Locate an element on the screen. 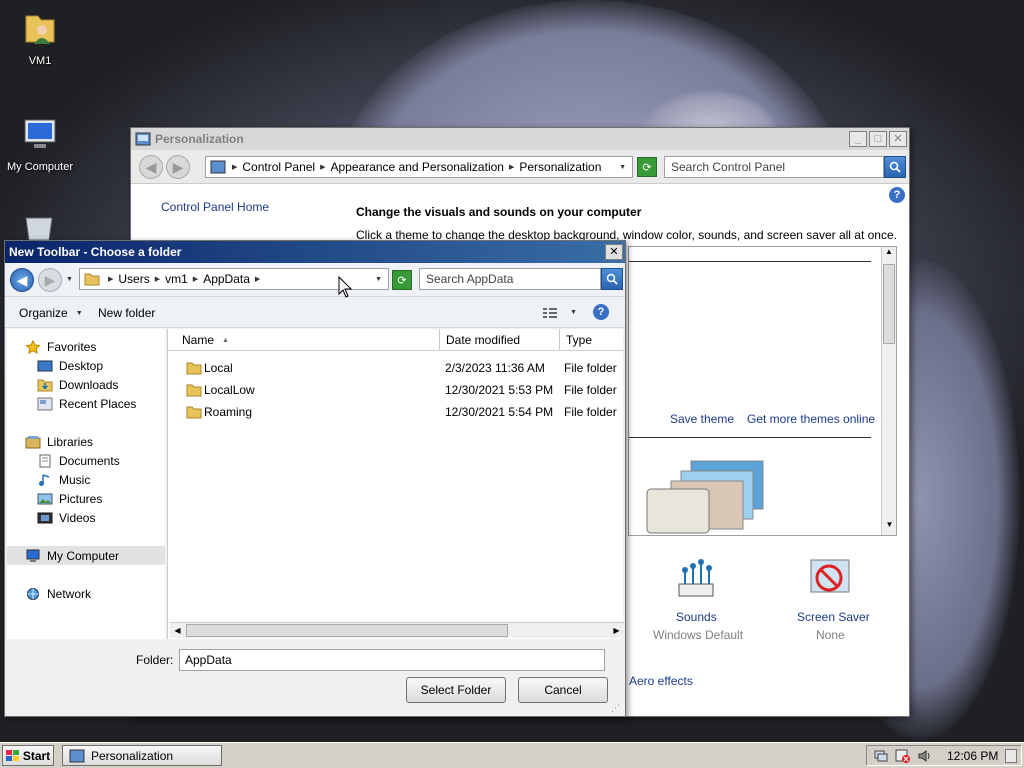 Image resolution: width=1024 pixels, height=768 pixels. desktop-icon-vm1: VM1 is located at coordinates (40, 37).